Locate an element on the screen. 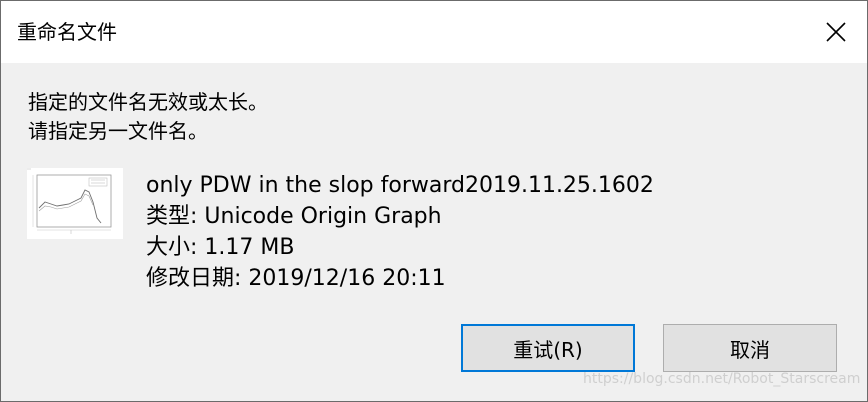 This screenshot has width=868, height=402. dialog-title: 重命名文件 is located at coordinates (67, 32).